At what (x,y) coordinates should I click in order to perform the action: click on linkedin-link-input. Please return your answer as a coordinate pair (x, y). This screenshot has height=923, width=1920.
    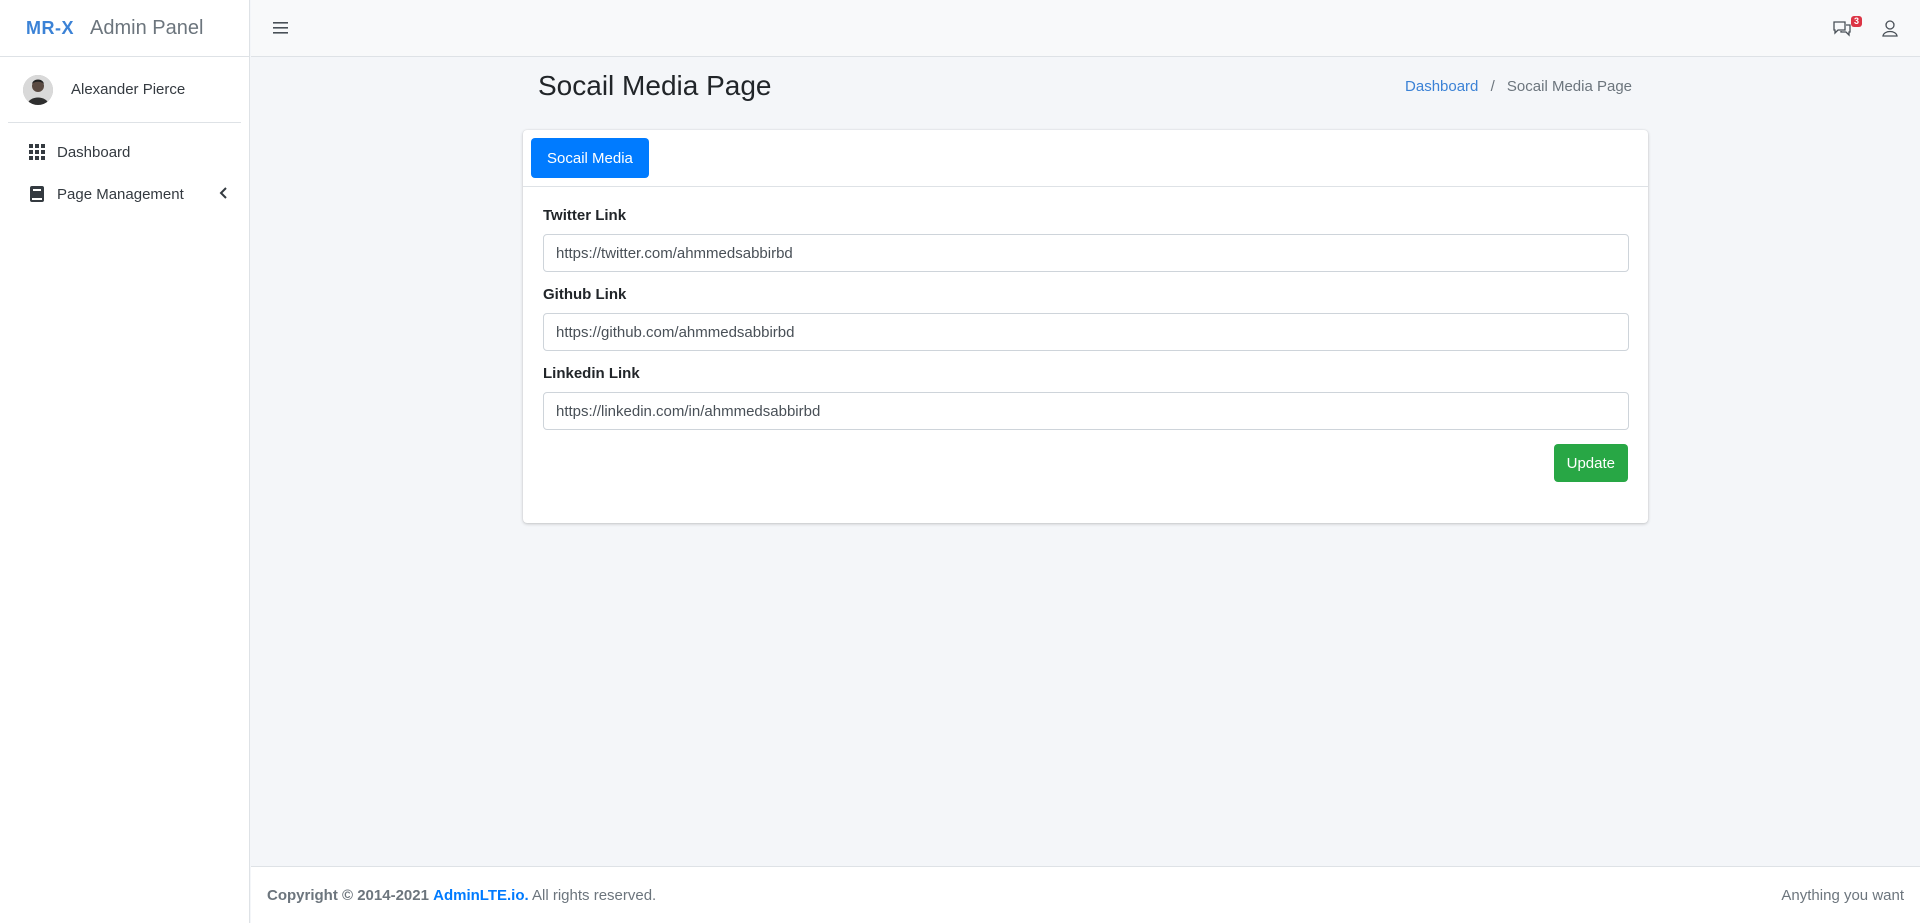
    Looking at the image, I should click on (1086, 411).